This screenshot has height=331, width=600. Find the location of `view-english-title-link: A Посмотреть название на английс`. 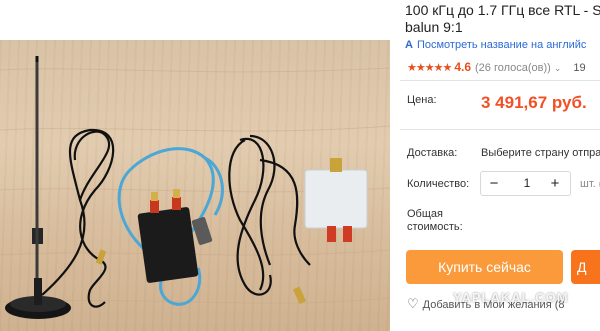

view-english-title-link: A Посмотреть название на английс is located at coordinates (495, 45).